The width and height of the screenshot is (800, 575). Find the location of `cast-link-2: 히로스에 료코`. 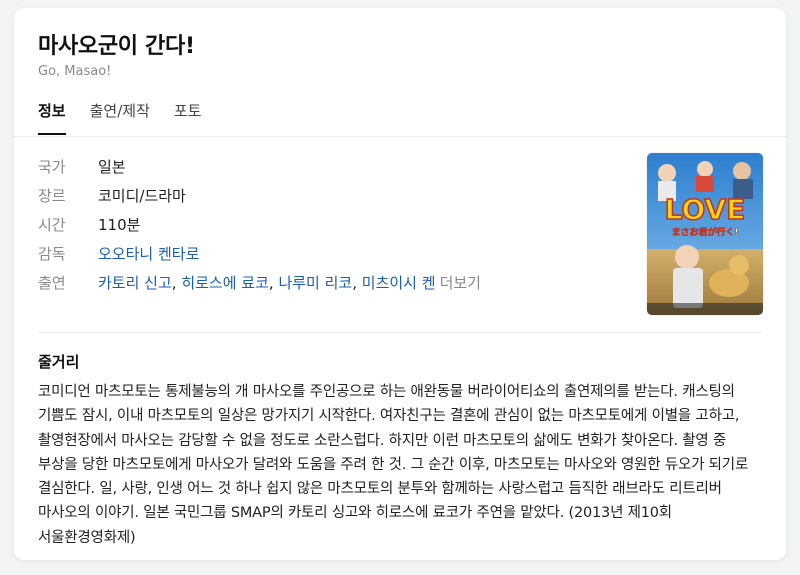

cast-link-2: 히로스에 료코 is located at coordinates (225, 283).